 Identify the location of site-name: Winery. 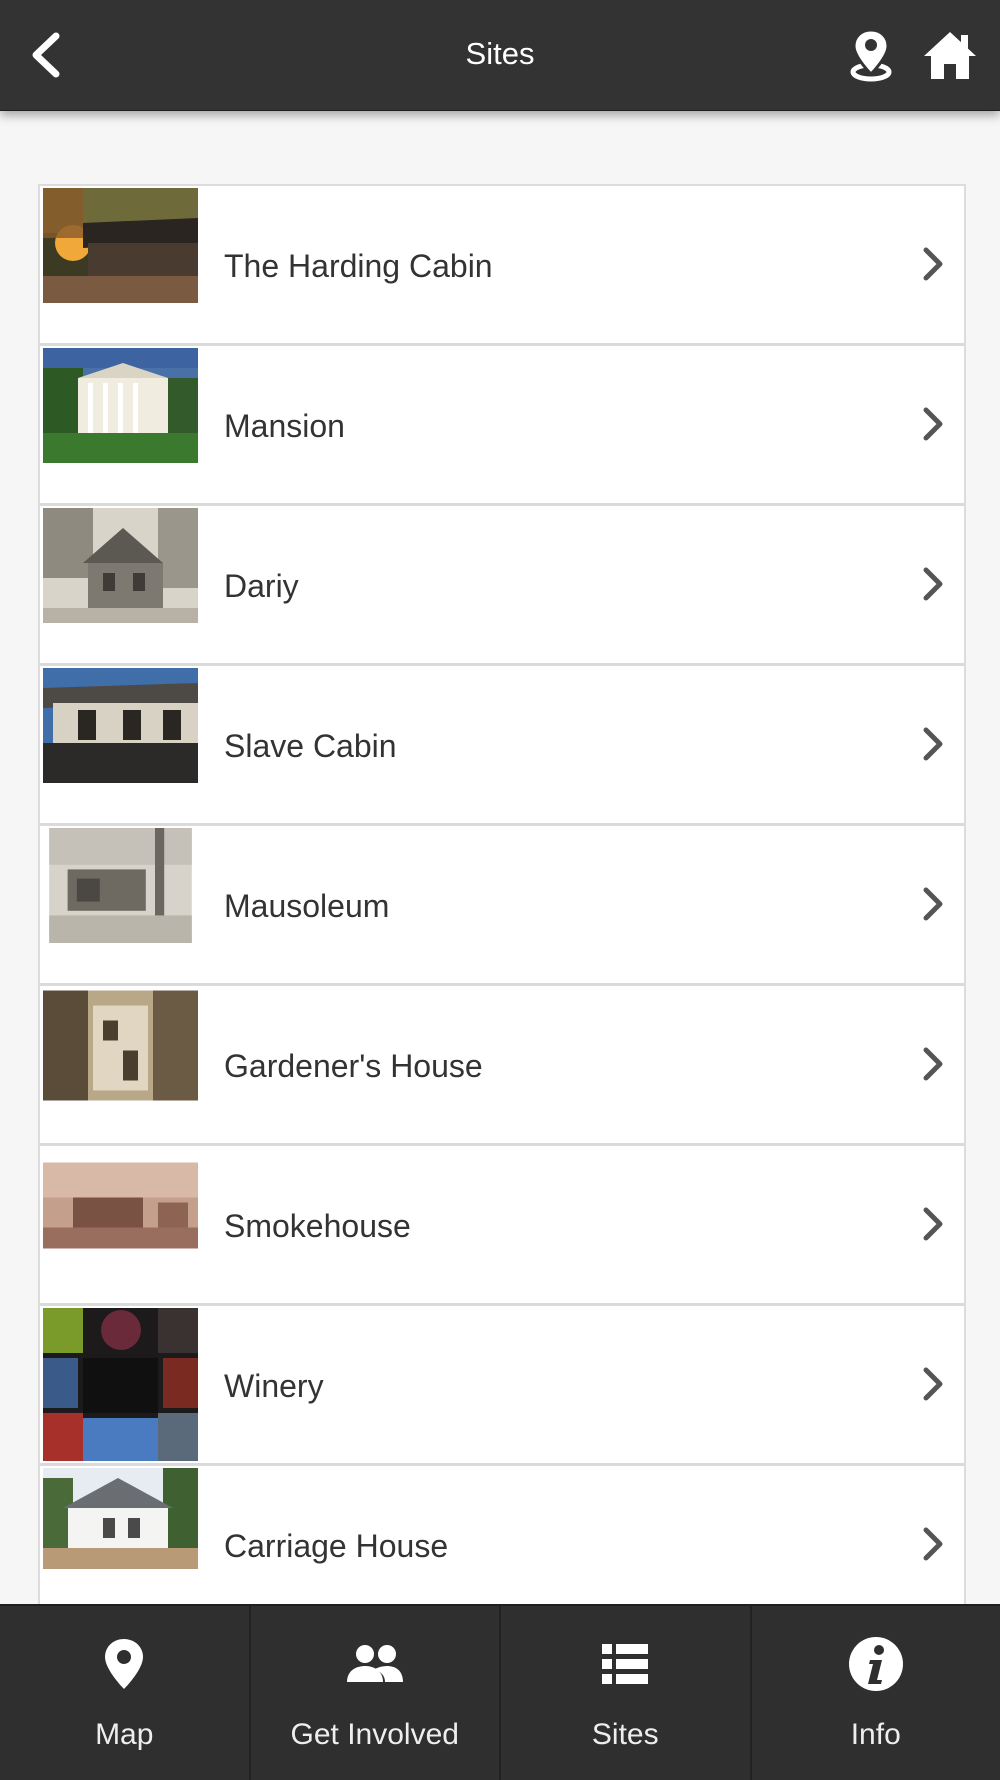
(274, 1384).